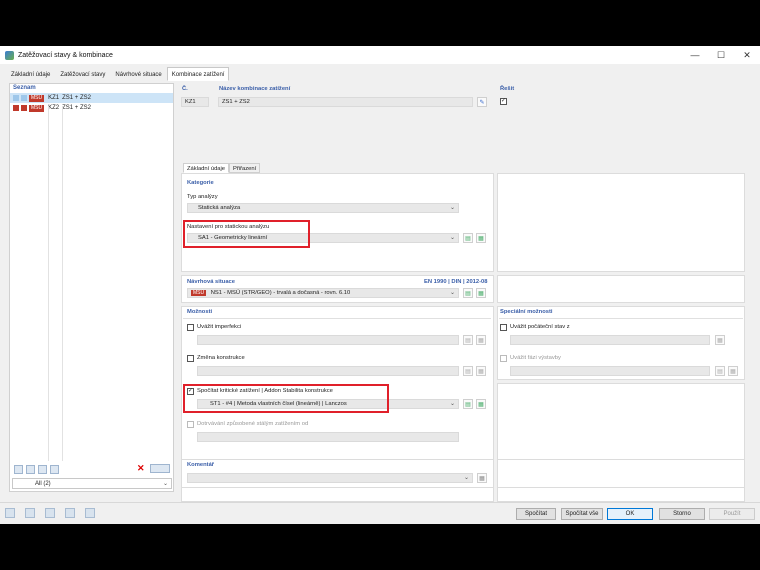 The height and width of the screenshot is (570, 760). I want to click on kategorie-side-panel, so click(621, 222).